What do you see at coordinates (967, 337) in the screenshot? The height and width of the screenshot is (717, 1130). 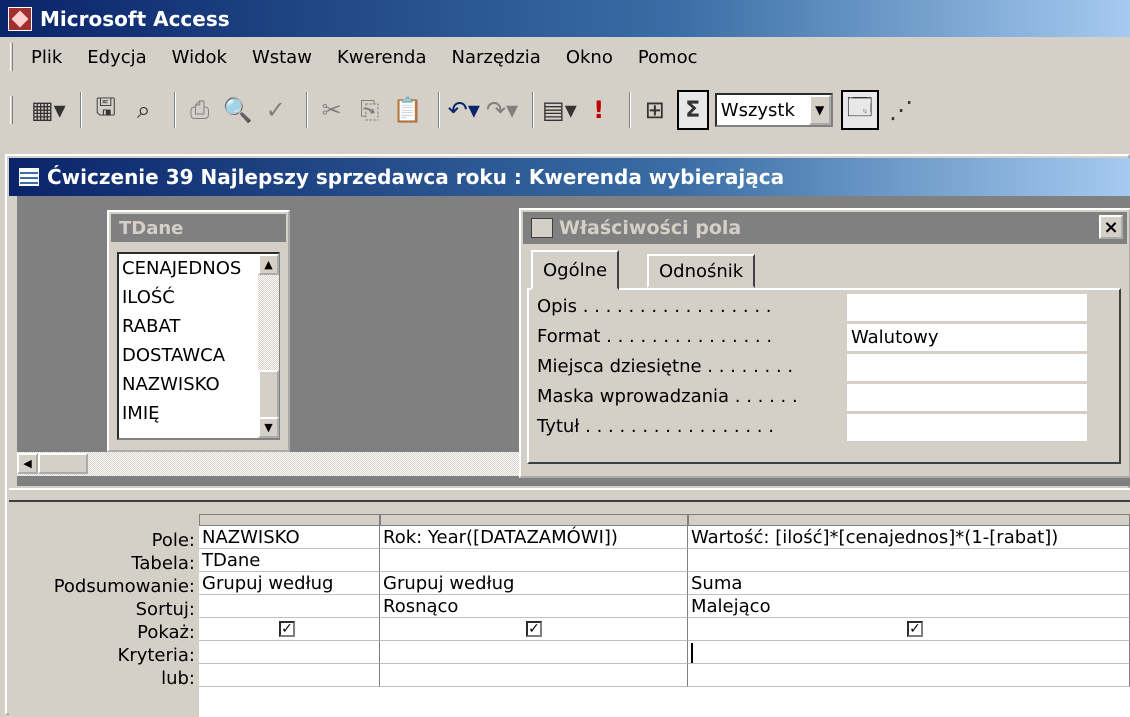 I see `prop-value-format: Walutowy` at bounding box center [967, 337].